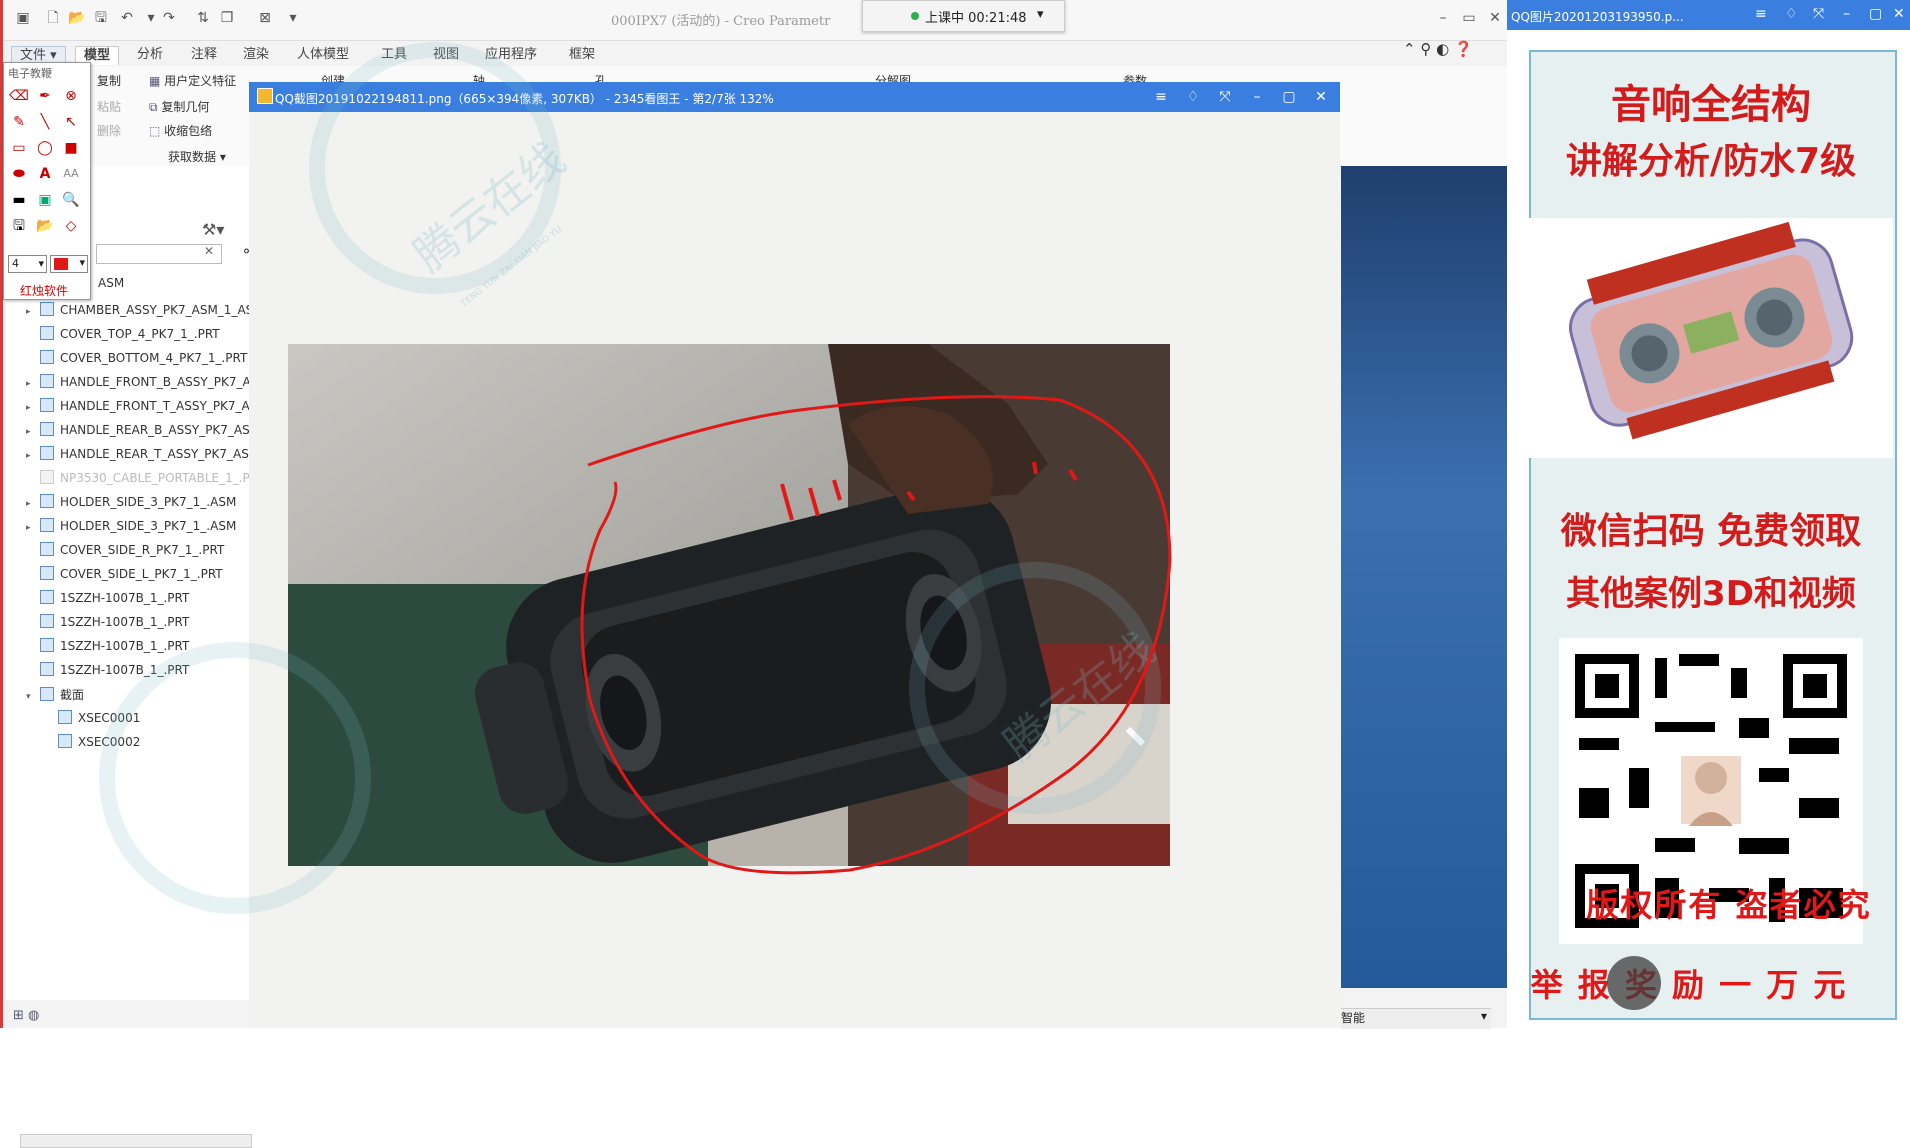  Describe the element at coordinates (1711, 330) in the screenshot. I see `speaker-render-svg` at that location.